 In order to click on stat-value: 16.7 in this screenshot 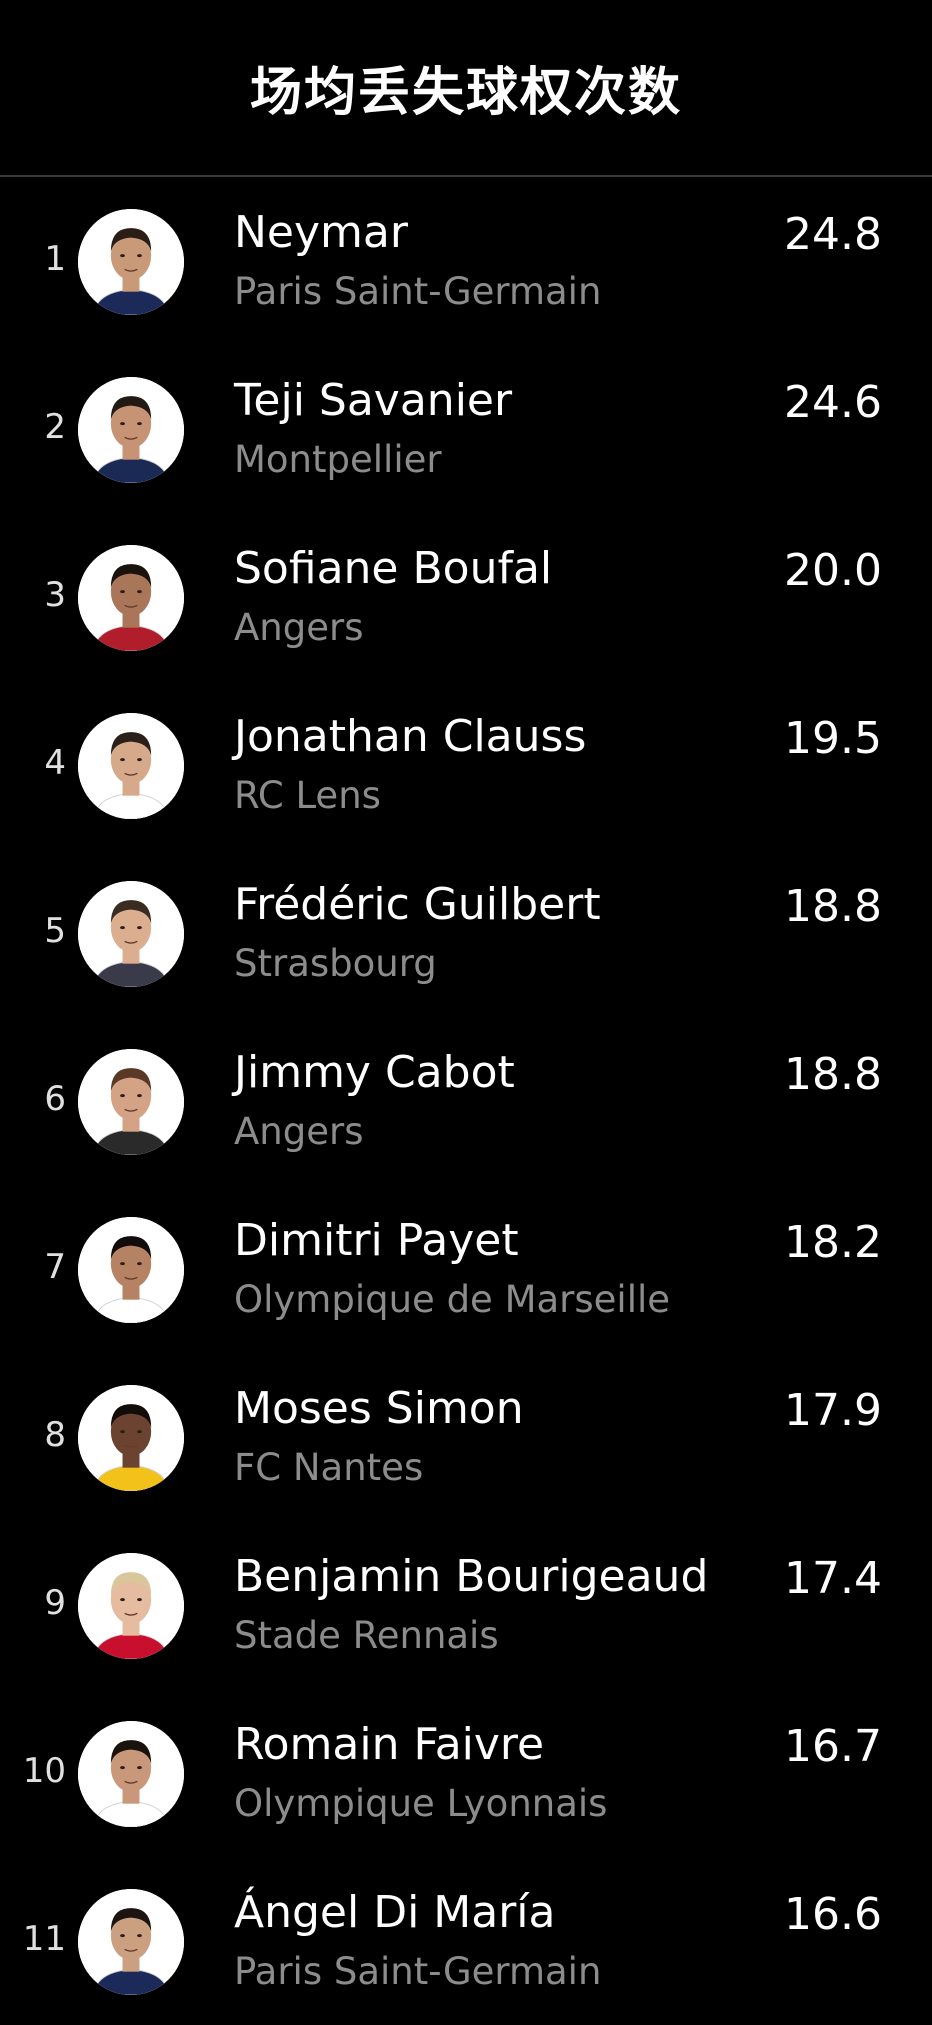, I will do `click(833, 1746)`.